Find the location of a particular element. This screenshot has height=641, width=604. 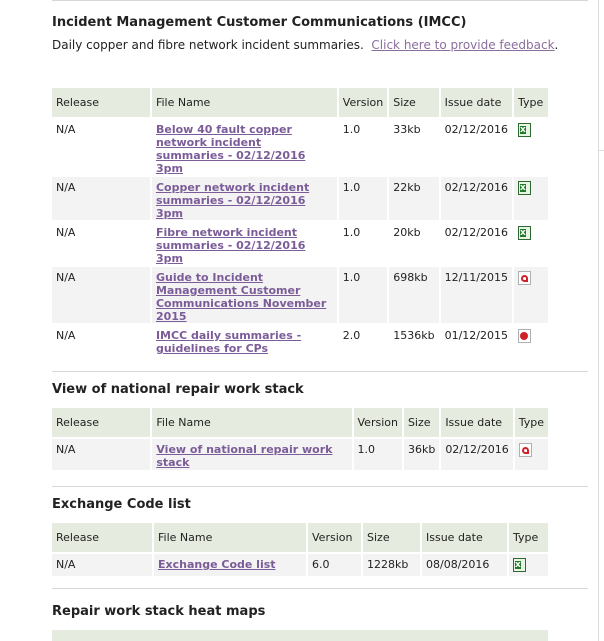

file-link: Exchange Code list is located at coordinates (230, 564).